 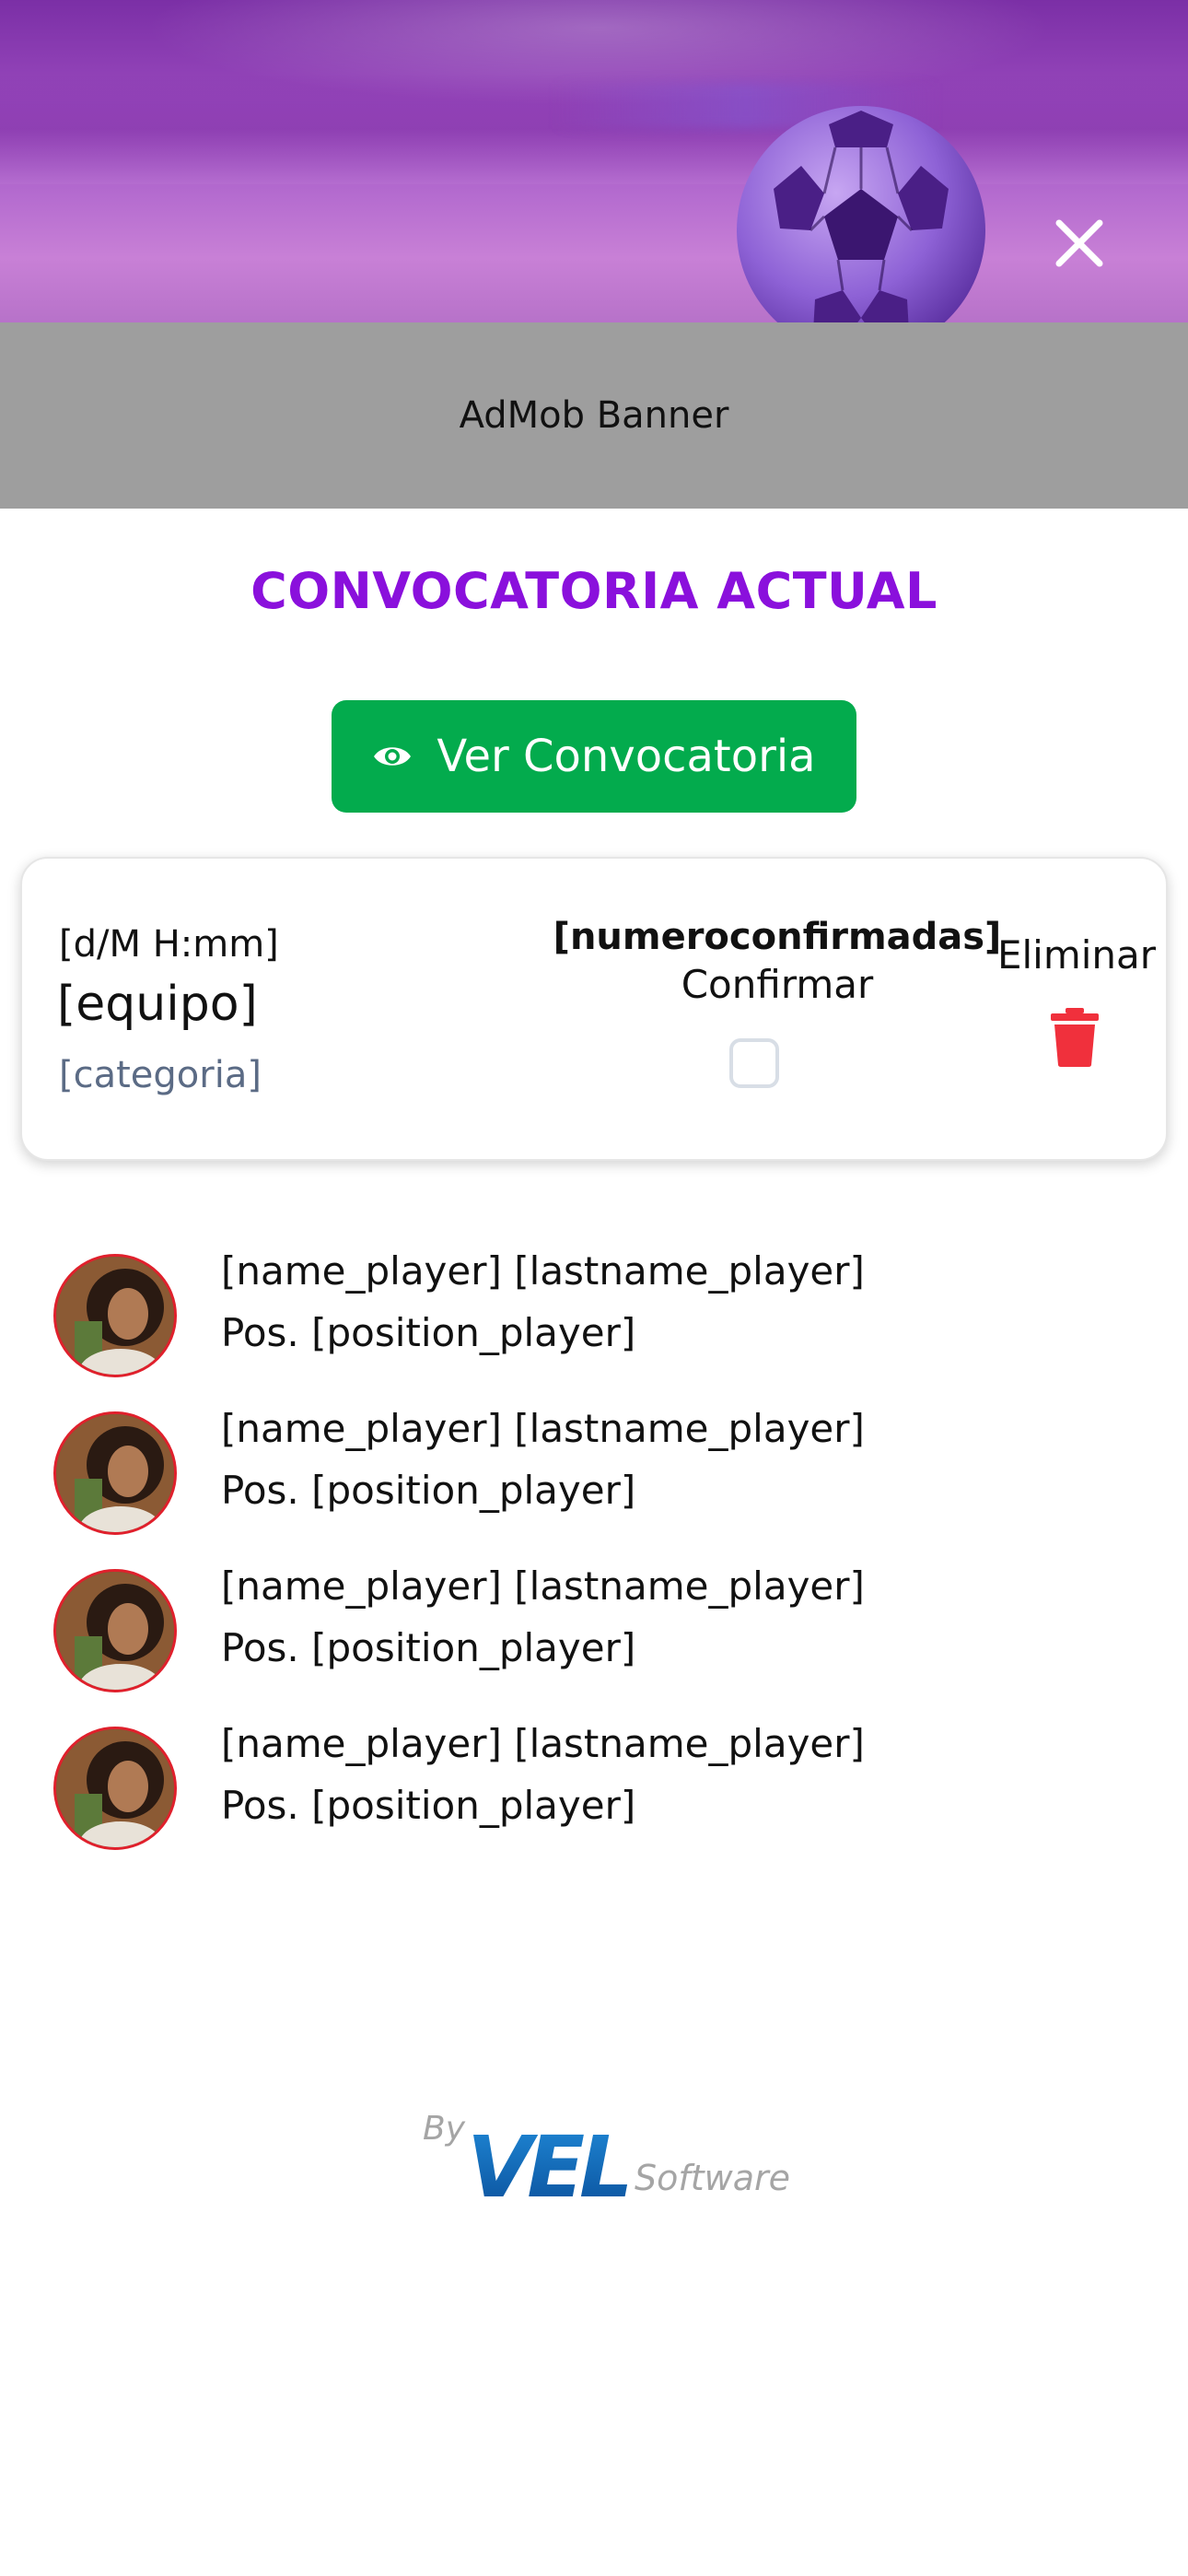 I want to click on vel-logo: VEL, so click(x=550, y=2165).